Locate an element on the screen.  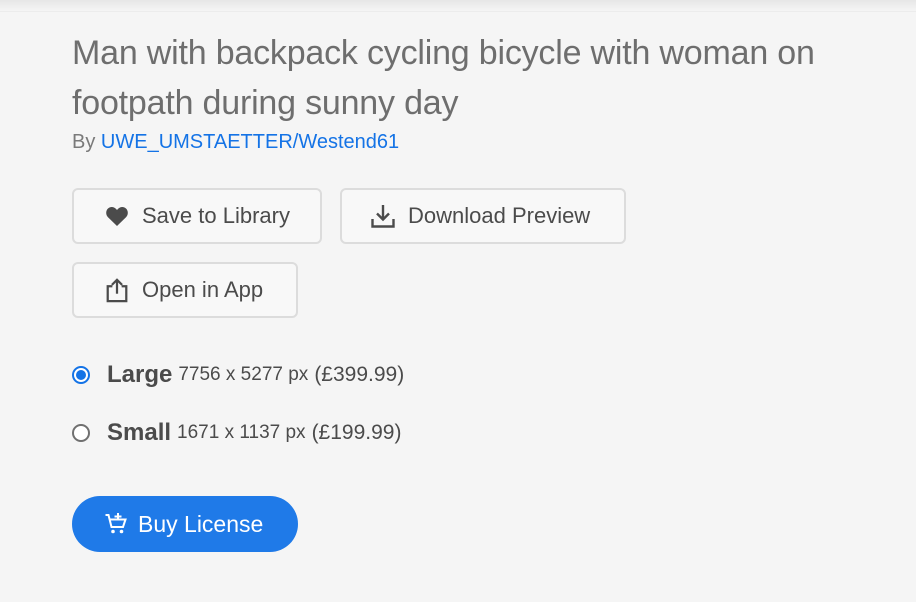
open-in-app-button: Open in App is located at coordinates (185, 290).